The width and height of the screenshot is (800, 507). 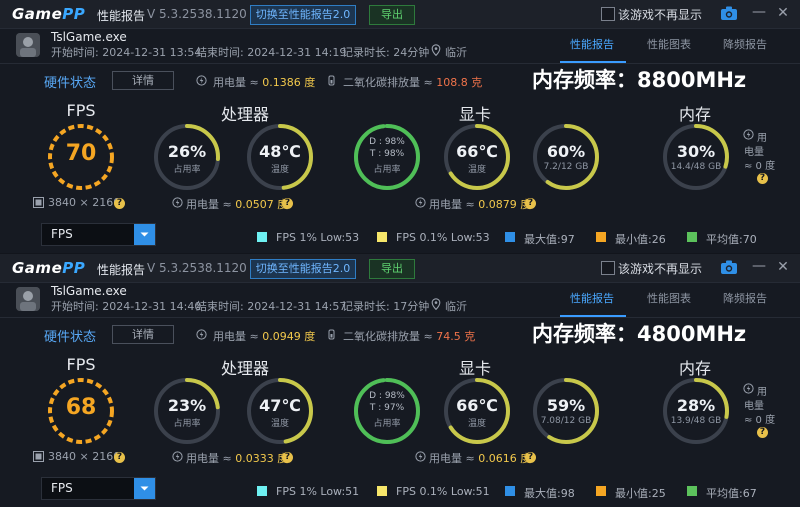 What do you see at coordinates (409, 336) in the screenshot?
I see `co2-label: 二氧化碳排放量 ≈ 74.5 克` at bounding box center [409, 336].